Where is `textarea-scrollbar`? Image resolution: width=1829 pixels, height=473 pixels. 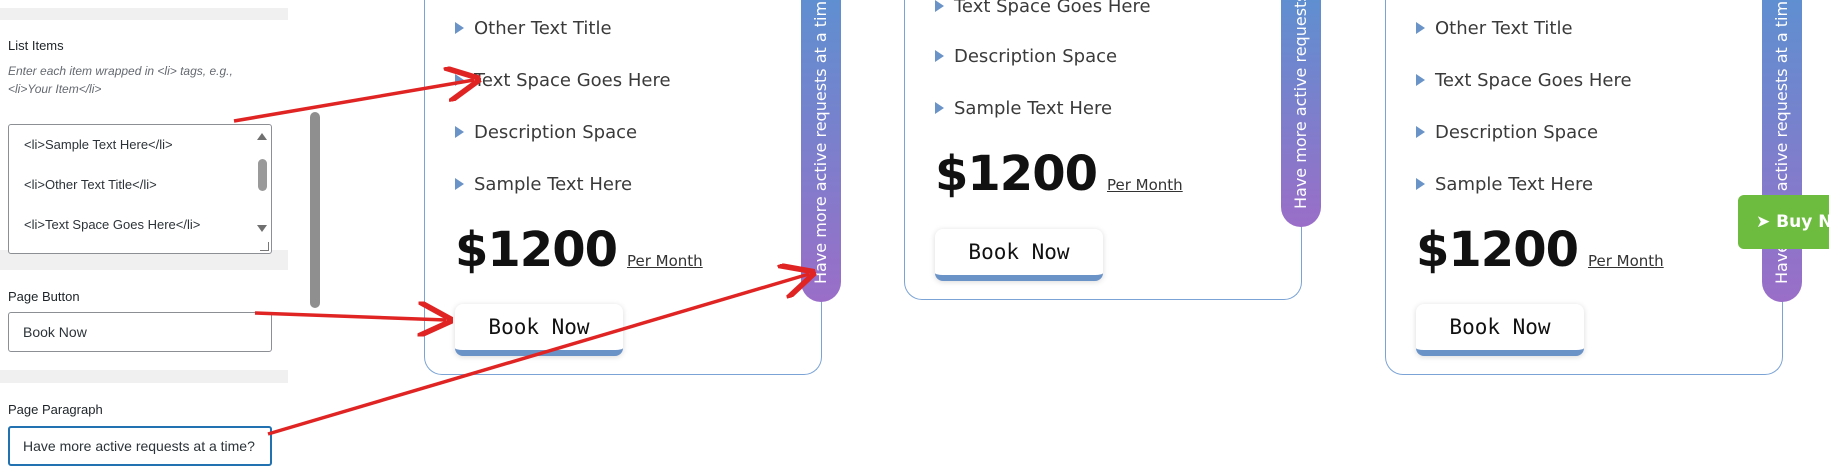
textarea-scrollbar is located at coordinates (262, 188).